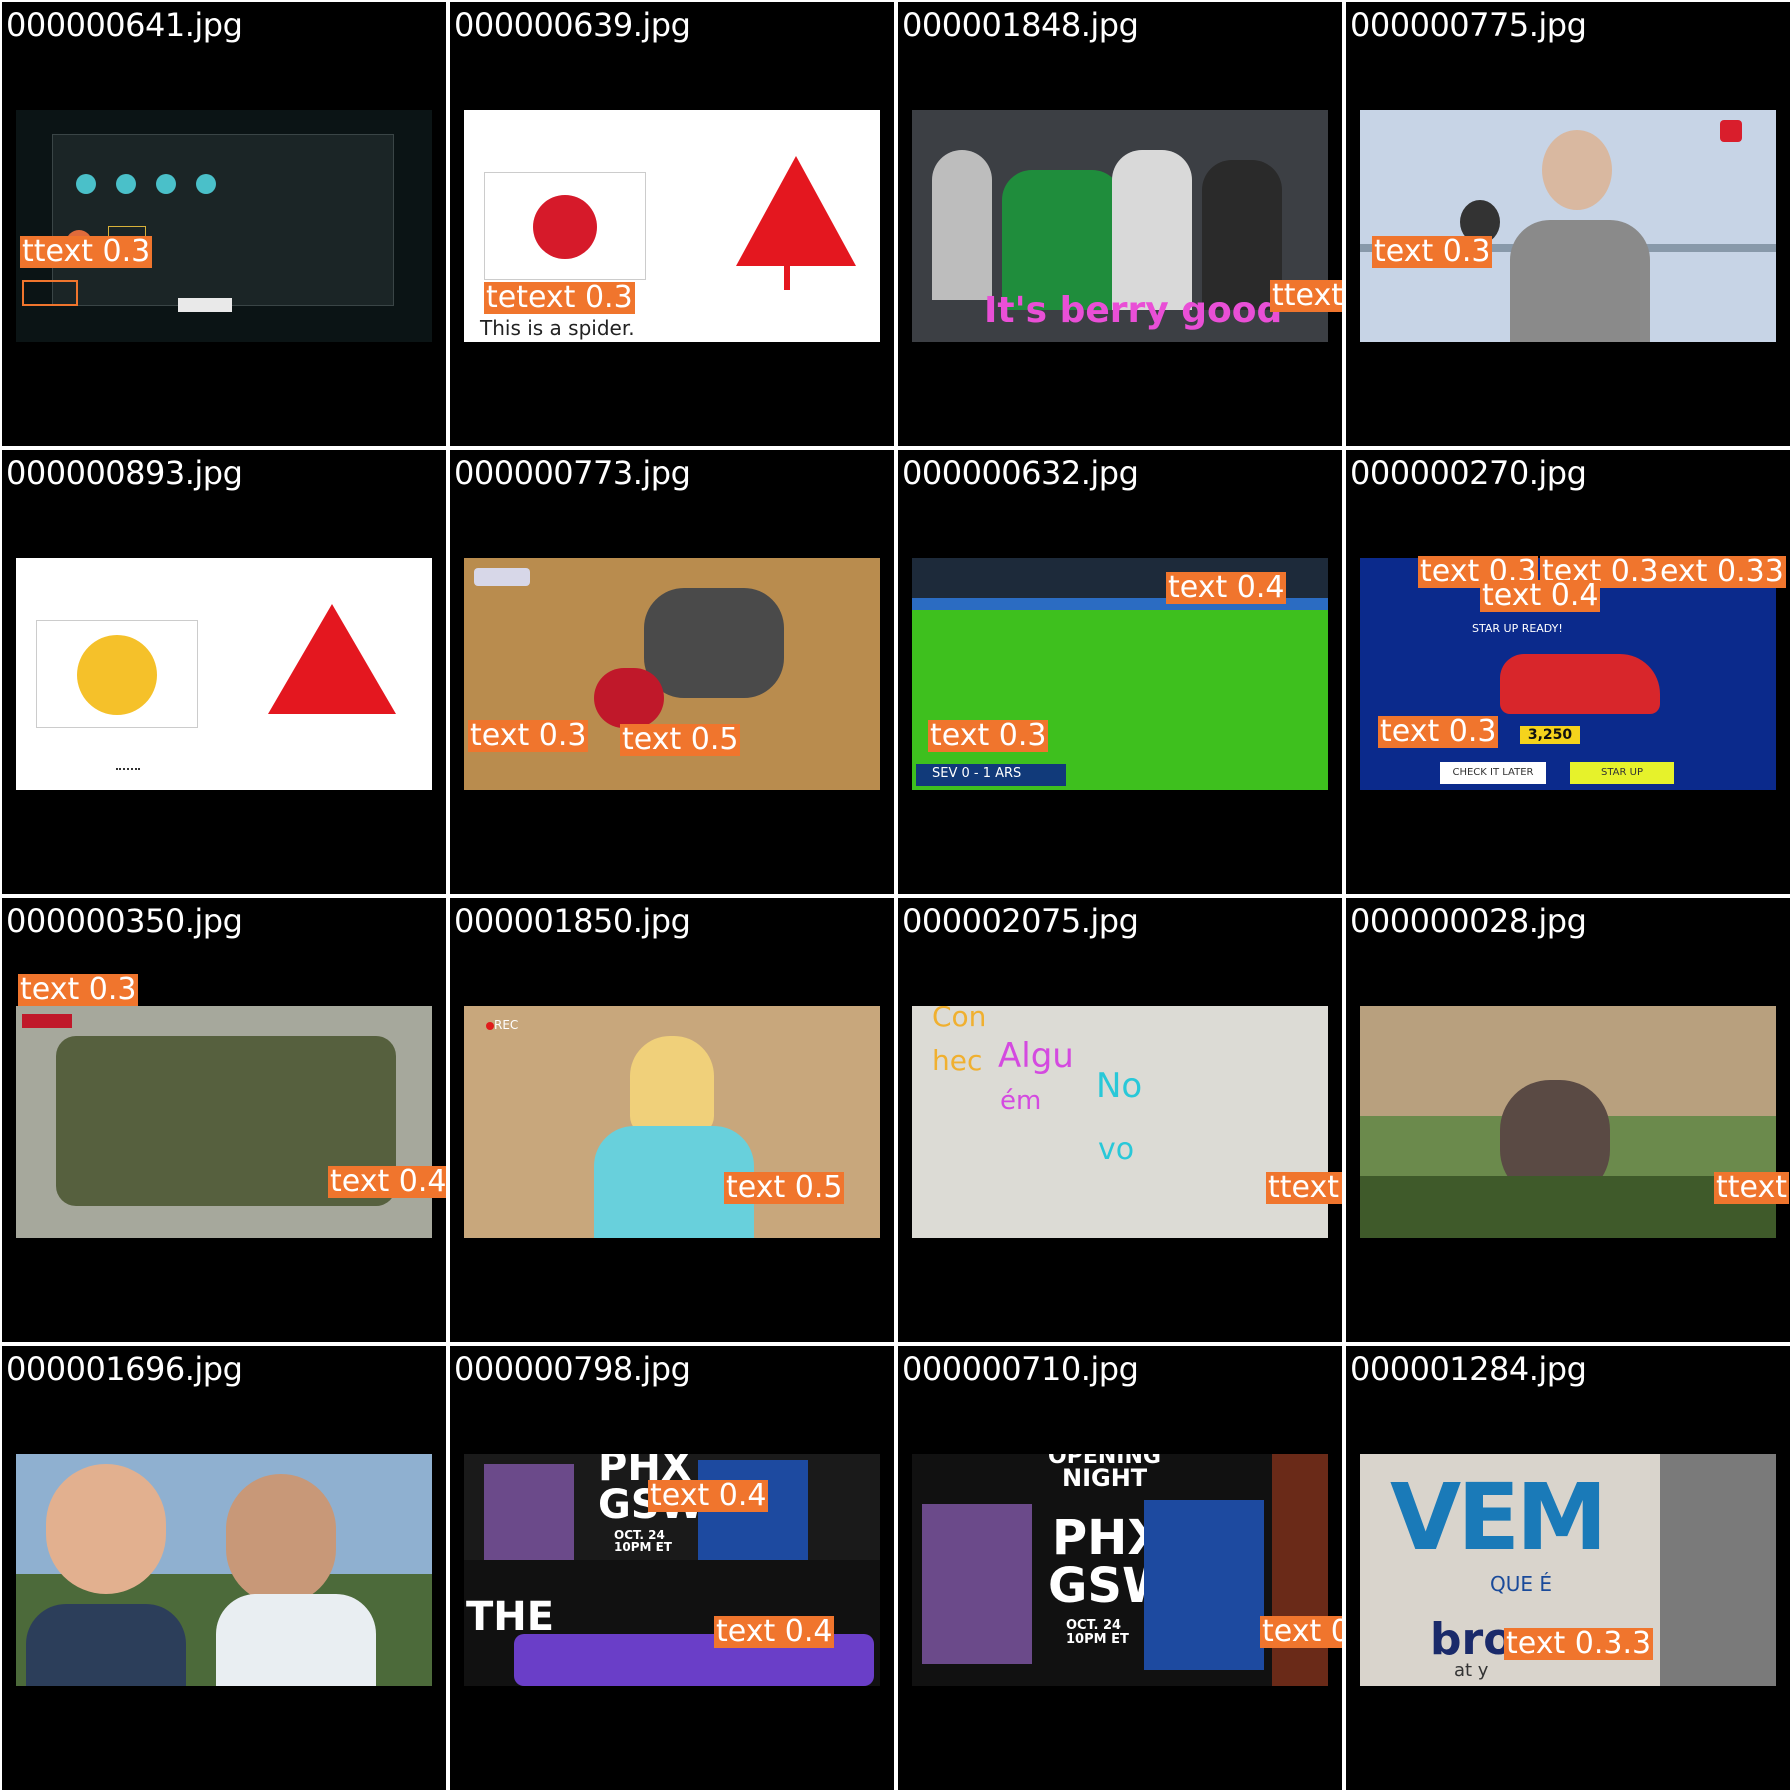  I want to click on grid-cell: 000000775.jpg text 0.3, so click(1568, 224).